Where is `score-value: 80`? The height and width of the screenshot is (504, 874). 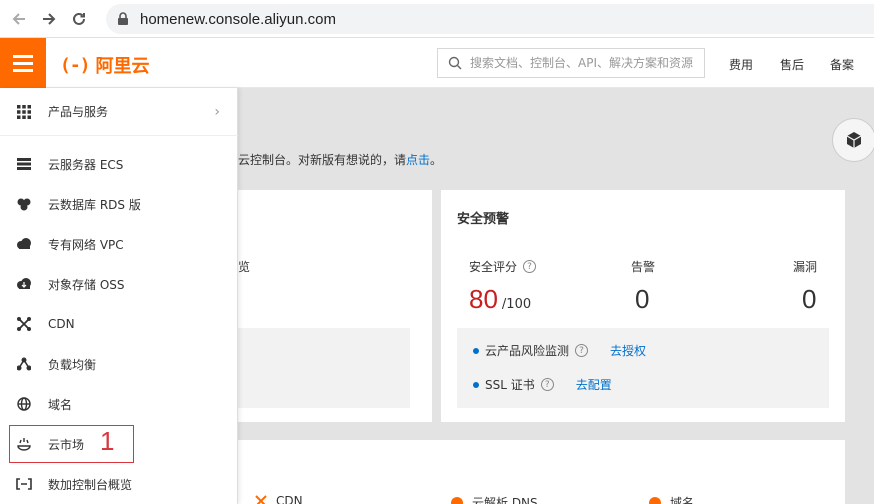
score-value: 80 is located at coordinates (483, 299).